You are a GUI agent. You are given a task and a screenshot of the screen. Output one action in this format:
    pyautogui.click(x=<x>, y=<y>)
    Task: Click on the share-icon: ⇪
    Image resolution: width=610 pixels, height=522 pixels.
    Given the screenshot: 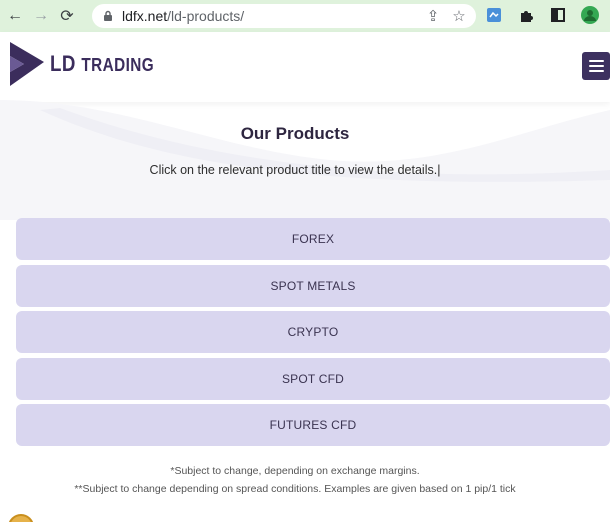 What is the action you would take?
    pyautogui.click(x=433, y=16)
    